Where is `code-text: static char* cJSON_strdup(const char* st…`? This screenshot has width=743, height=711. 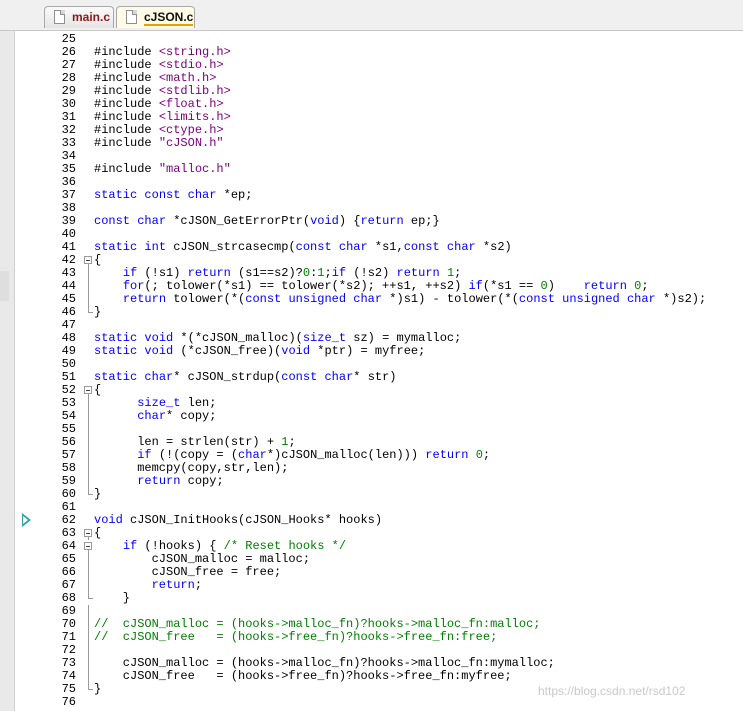 code-text: static char* cJSON_strdup(const char* st… is located at coordinates (245, 377).